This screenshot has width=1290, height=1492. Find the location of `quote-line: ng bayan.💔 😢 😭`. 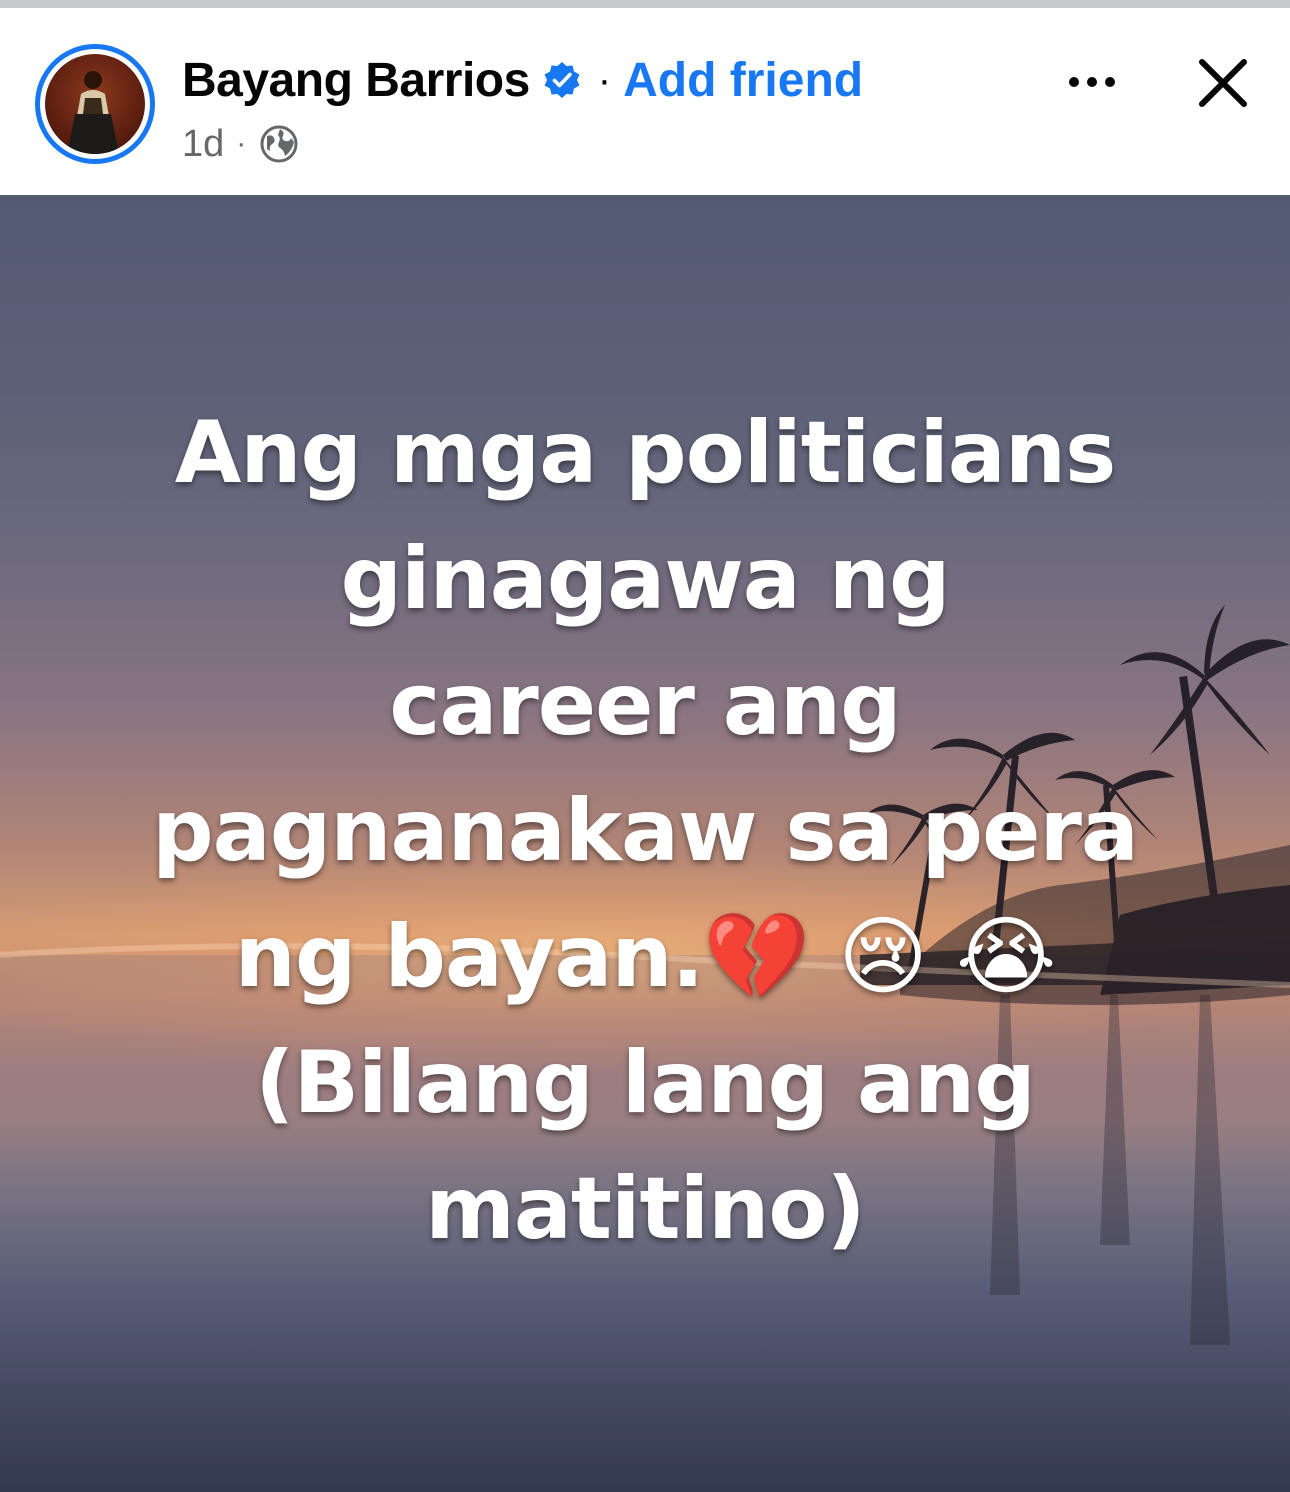

quote-line: ng bayan.💔 😢 😭 is located at coordinates (645, 957).